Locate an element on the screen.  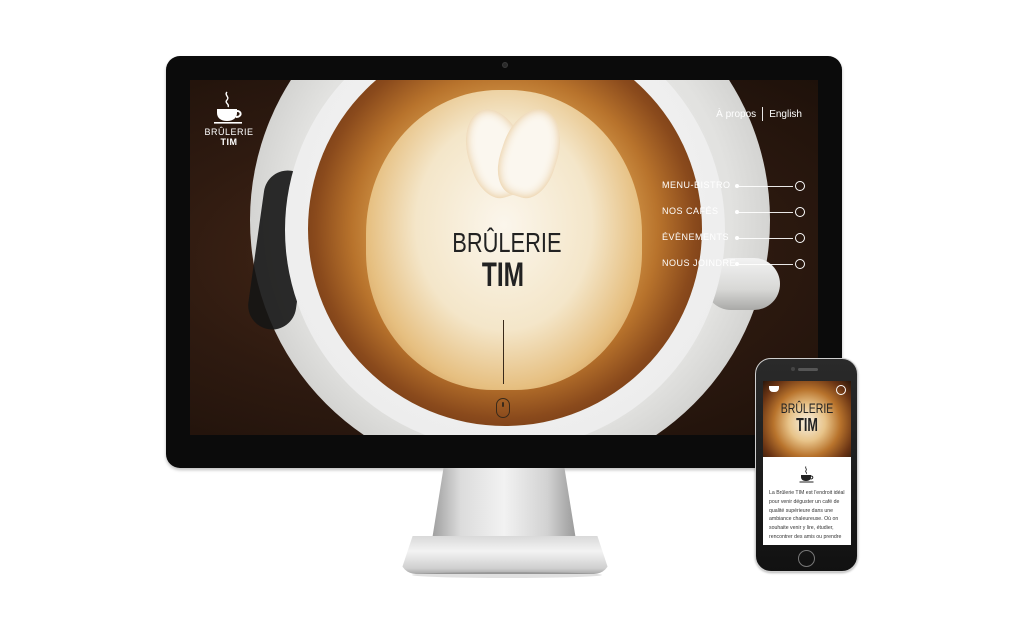
menu-item-label: MENU-BISTRO is located at coordinates (696, 185).